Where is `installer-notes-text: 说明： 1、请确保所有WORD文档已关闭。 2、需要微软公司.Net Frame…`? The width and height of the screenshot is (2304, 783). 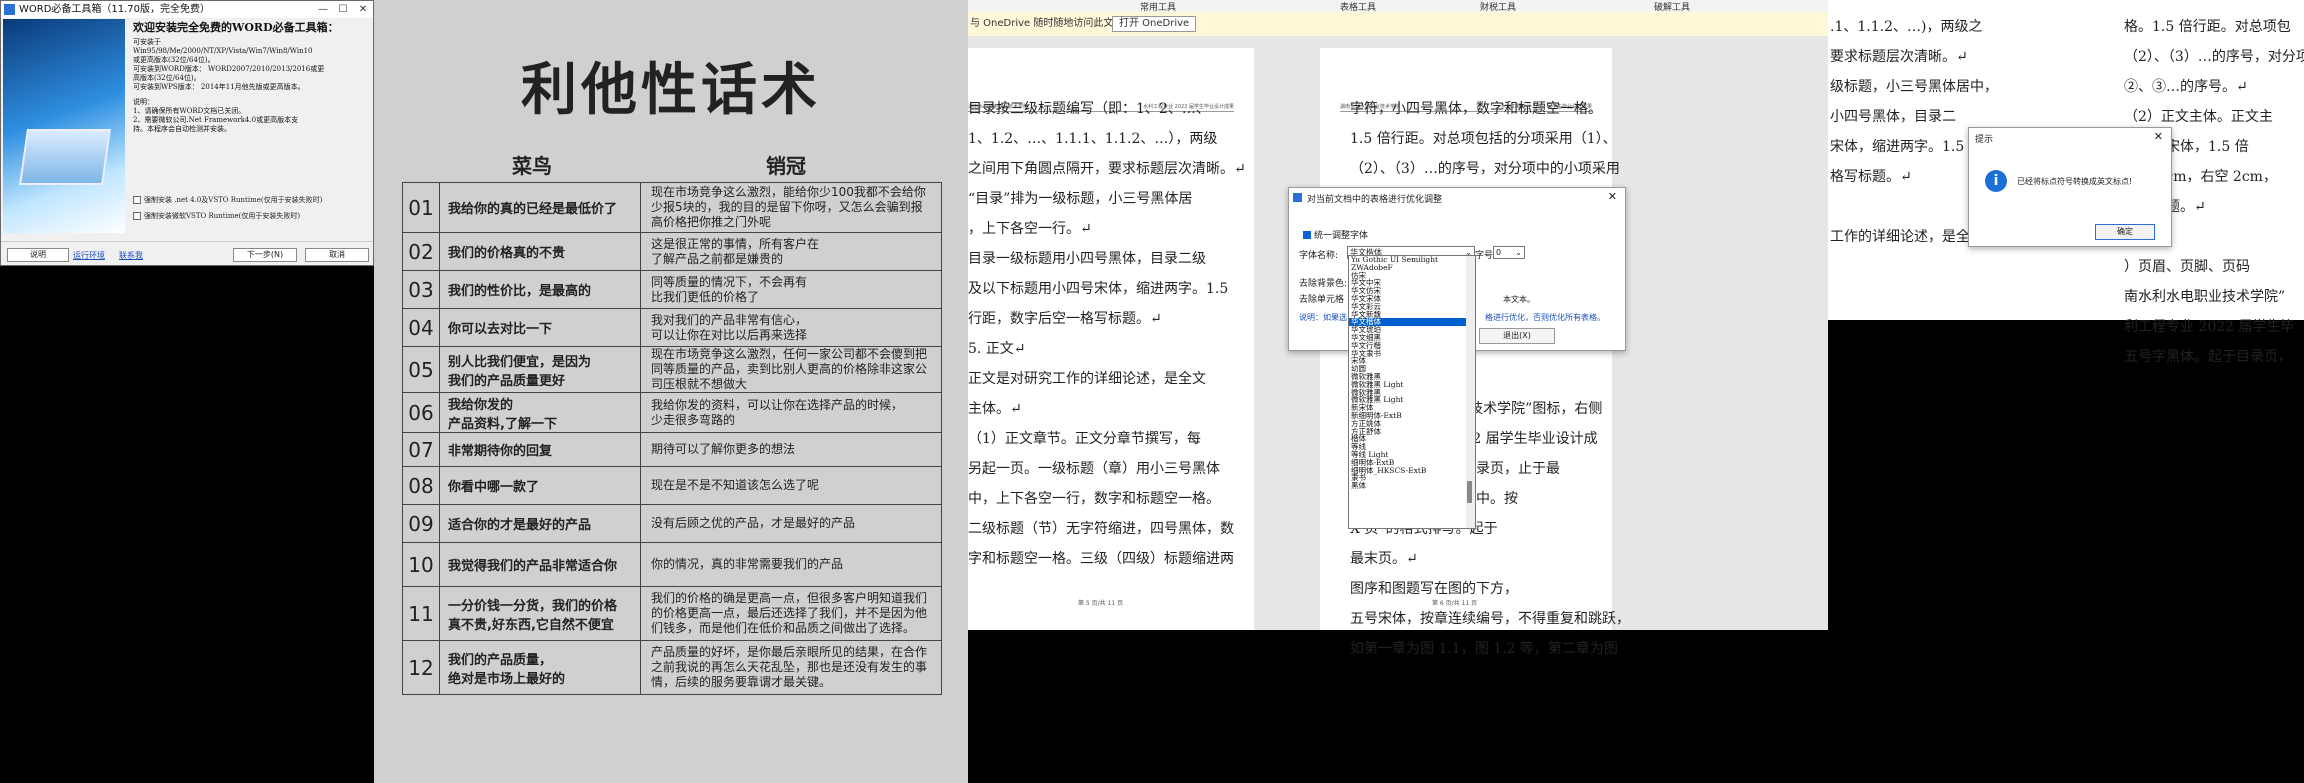 installer-notes-text: 说明： 1、请确保所有WORD文档已关闭。 2、需要微软公司.Net Frame… is located at coordinates (216, 115).